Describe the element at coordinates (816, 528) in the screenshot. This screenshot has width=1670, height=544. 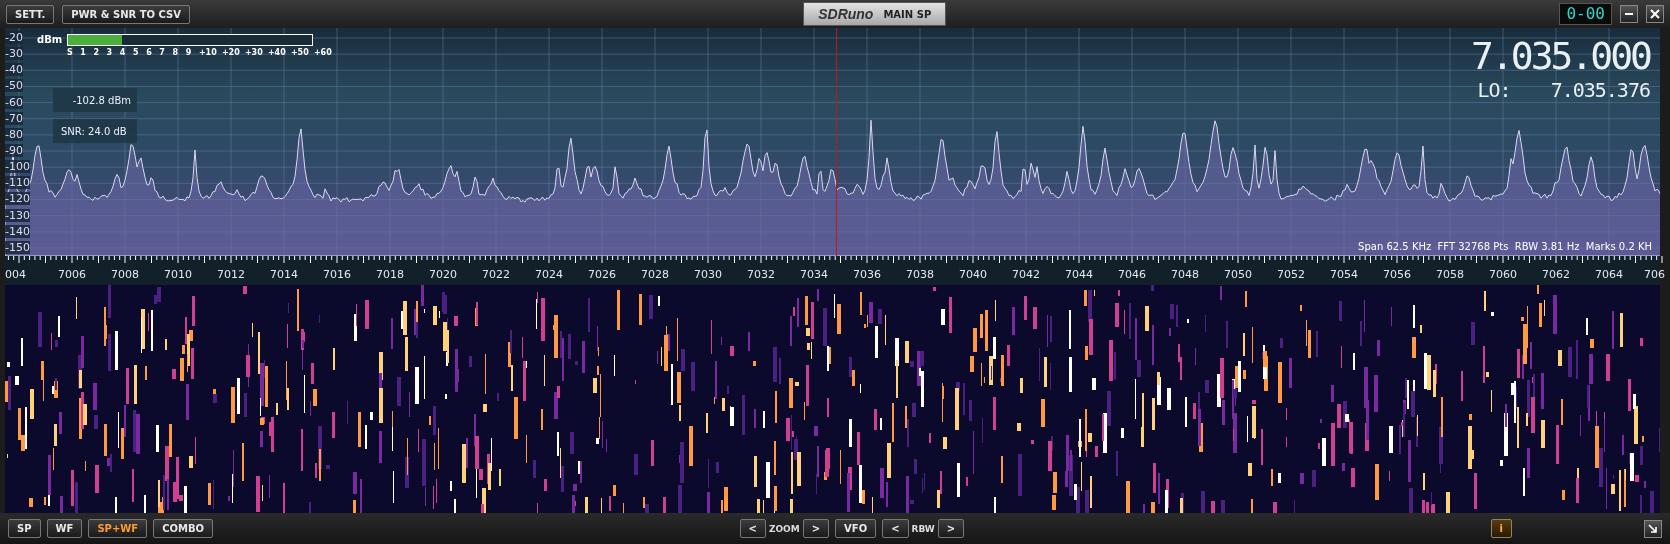
I see `zoom-in-button: >` at that location.